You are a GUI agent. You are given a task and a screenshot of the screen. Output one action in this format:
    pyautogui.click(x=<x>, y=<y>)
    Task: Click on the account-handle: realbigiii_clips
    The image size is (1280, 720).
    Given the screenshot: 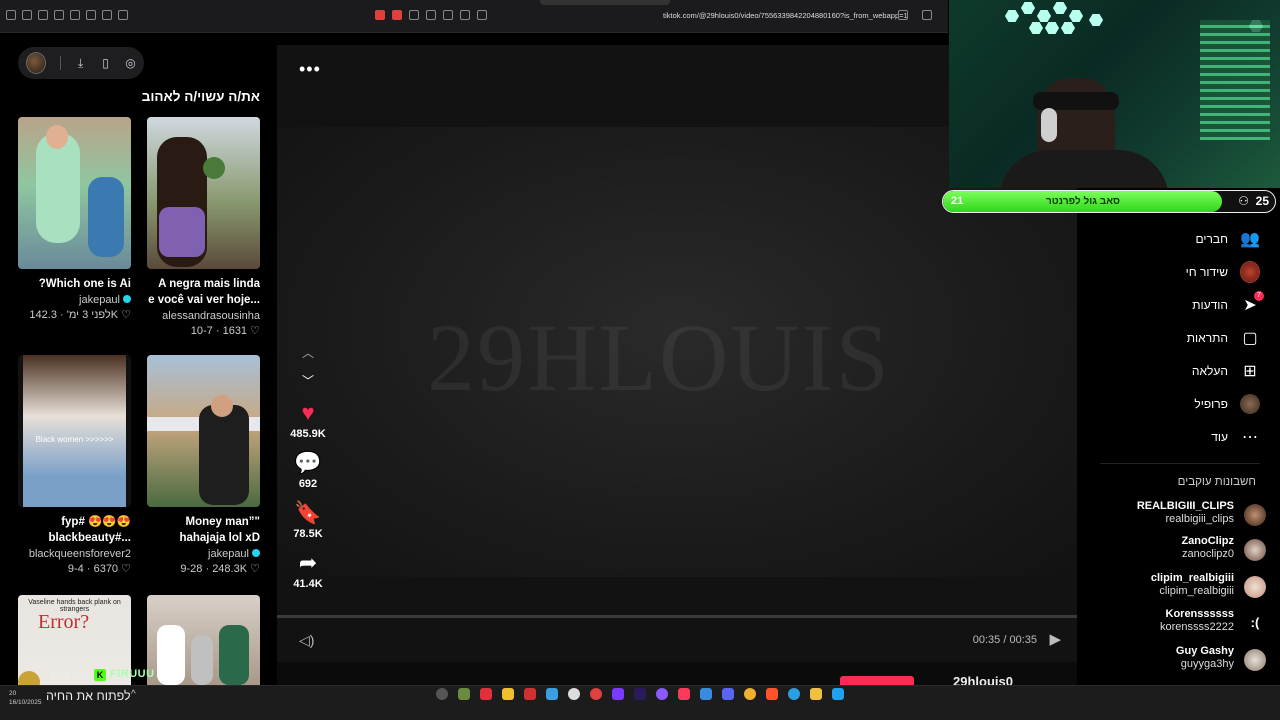 What is the action you would take?
    pyautogui.click(x=1199, y=519)
    